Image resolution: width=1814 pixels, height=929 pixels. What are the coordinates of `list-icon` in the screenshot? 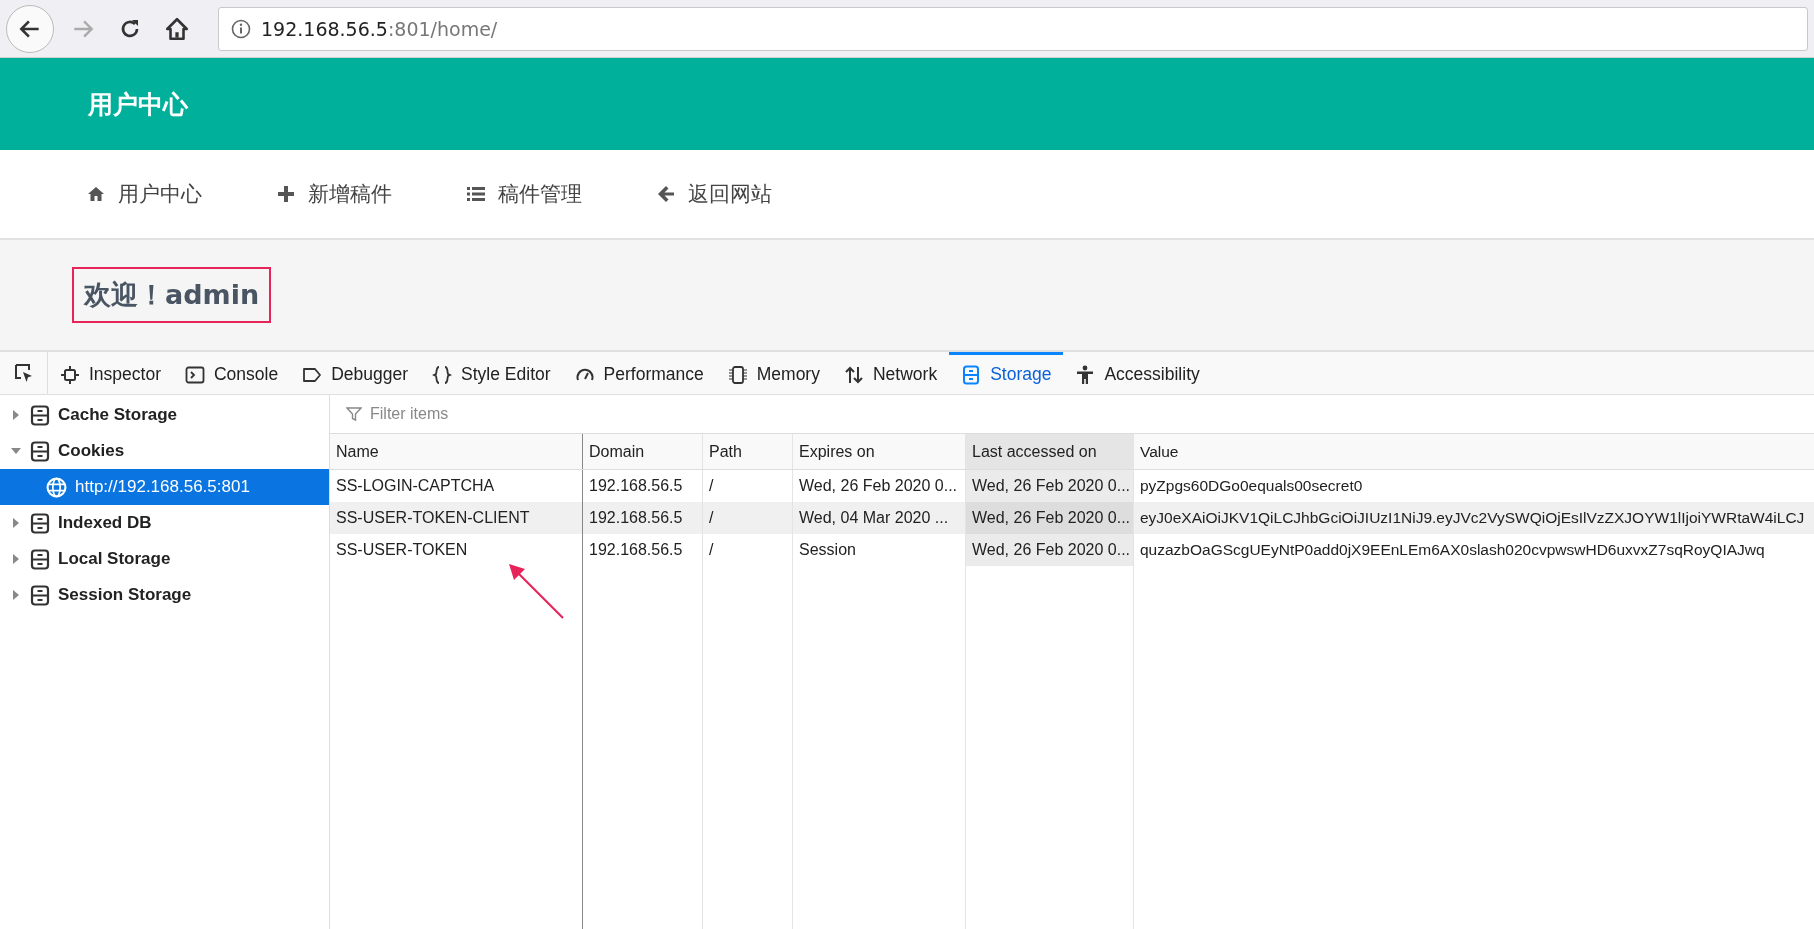 It's located at (476, 194).